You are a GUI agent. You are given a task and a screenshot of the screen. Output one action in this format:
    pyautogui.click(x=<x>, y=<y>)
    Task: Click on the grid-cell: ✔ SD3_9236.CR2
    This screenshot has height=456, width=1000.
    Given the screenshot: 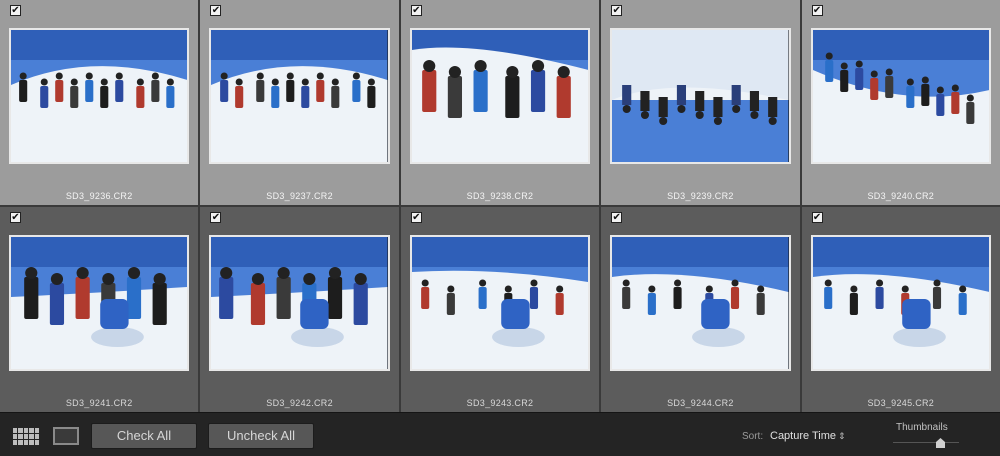 What is the action you would take?
    pyautogui.click(x=99, y=102)
    